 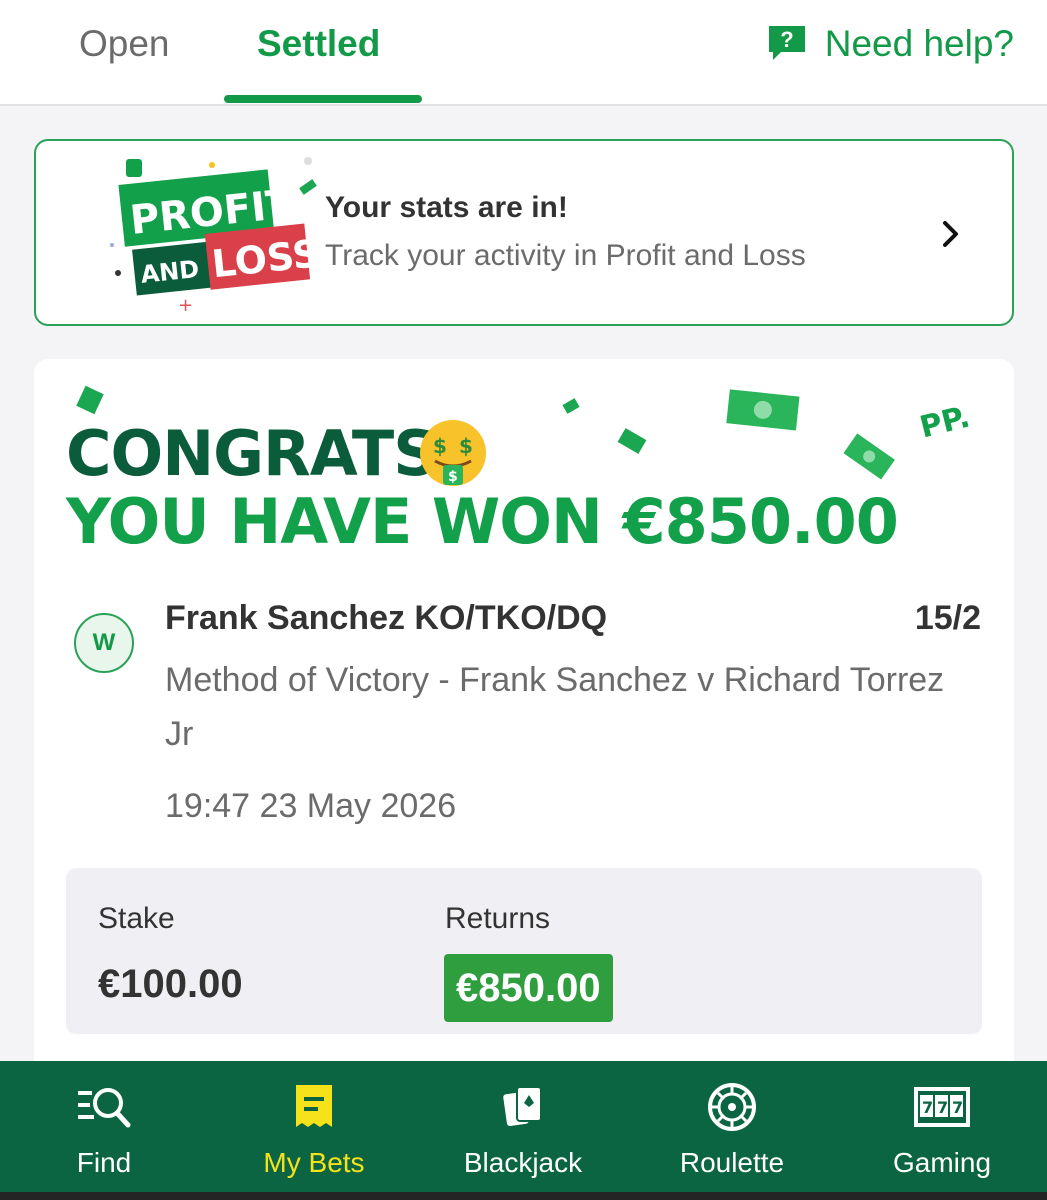 I want to click on stake-label: Stake, so click(x=136, y=918).